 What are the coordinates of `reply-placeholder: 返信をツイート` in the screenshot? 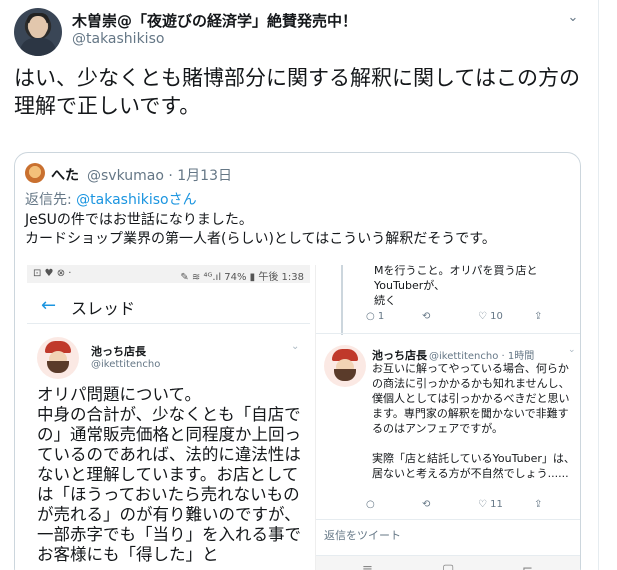 It's located at (362, 535).